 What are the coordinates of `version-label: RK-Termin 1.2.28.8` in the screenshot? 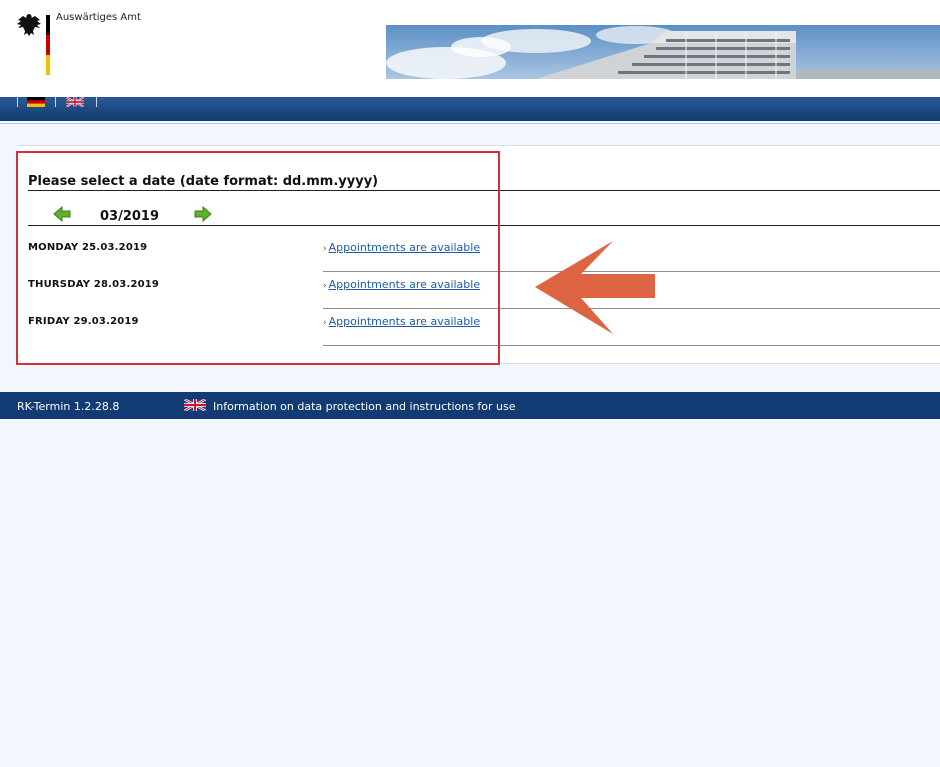 It's located at (68, 406).